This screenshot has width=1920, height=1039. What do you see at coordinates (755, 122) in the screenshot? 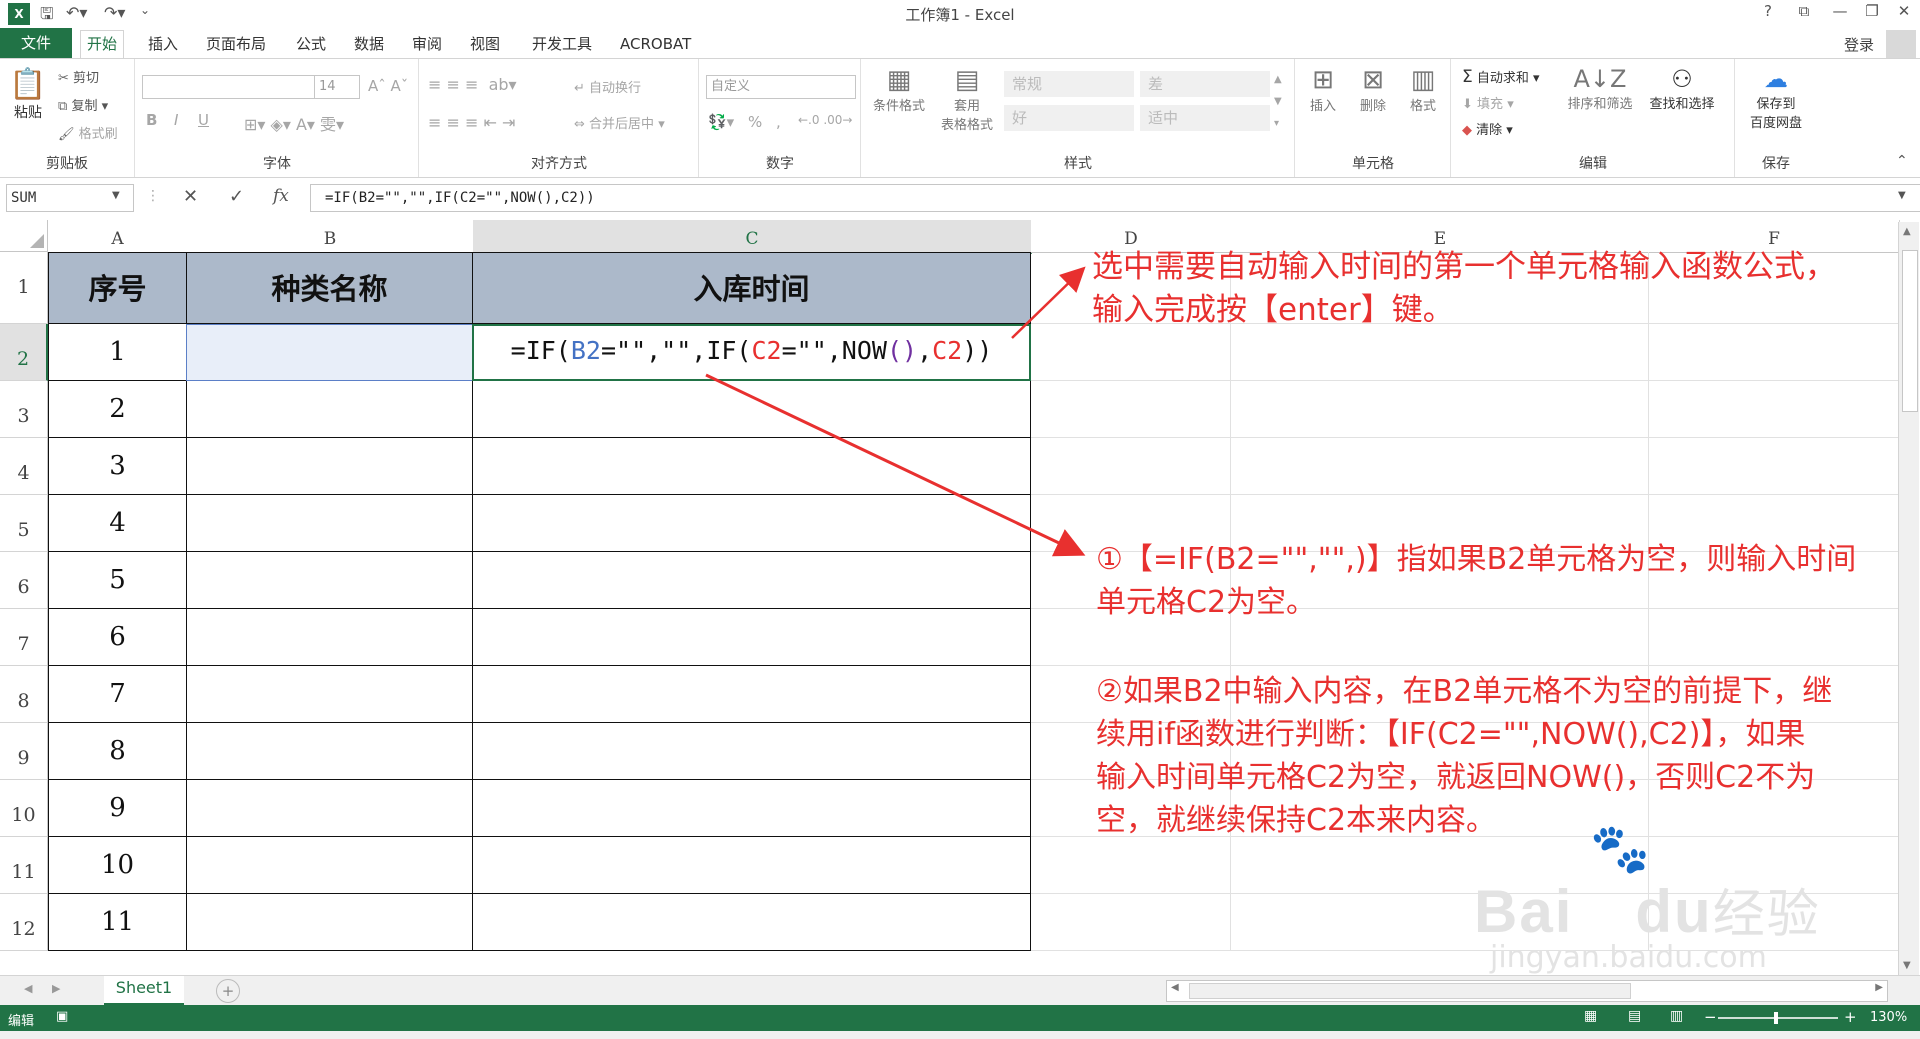
I see `percent-button: %` at bounding box center [755, 122].